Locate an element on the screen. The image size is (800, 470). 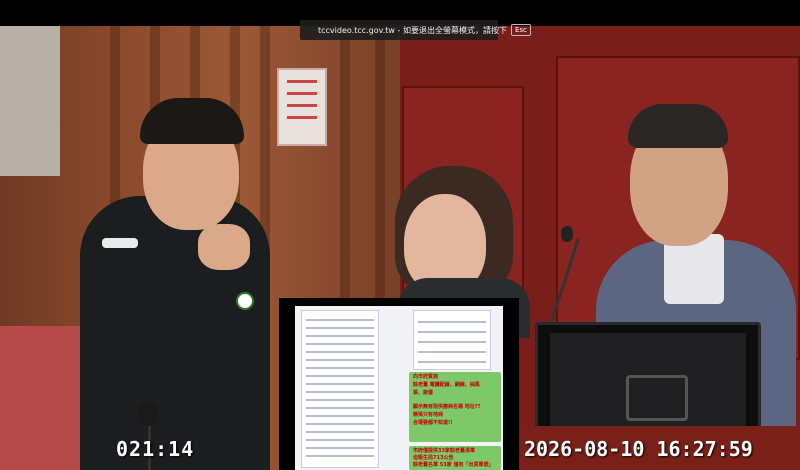
document-note-1: 向市府質詢 is located at coordinates (426, 377).